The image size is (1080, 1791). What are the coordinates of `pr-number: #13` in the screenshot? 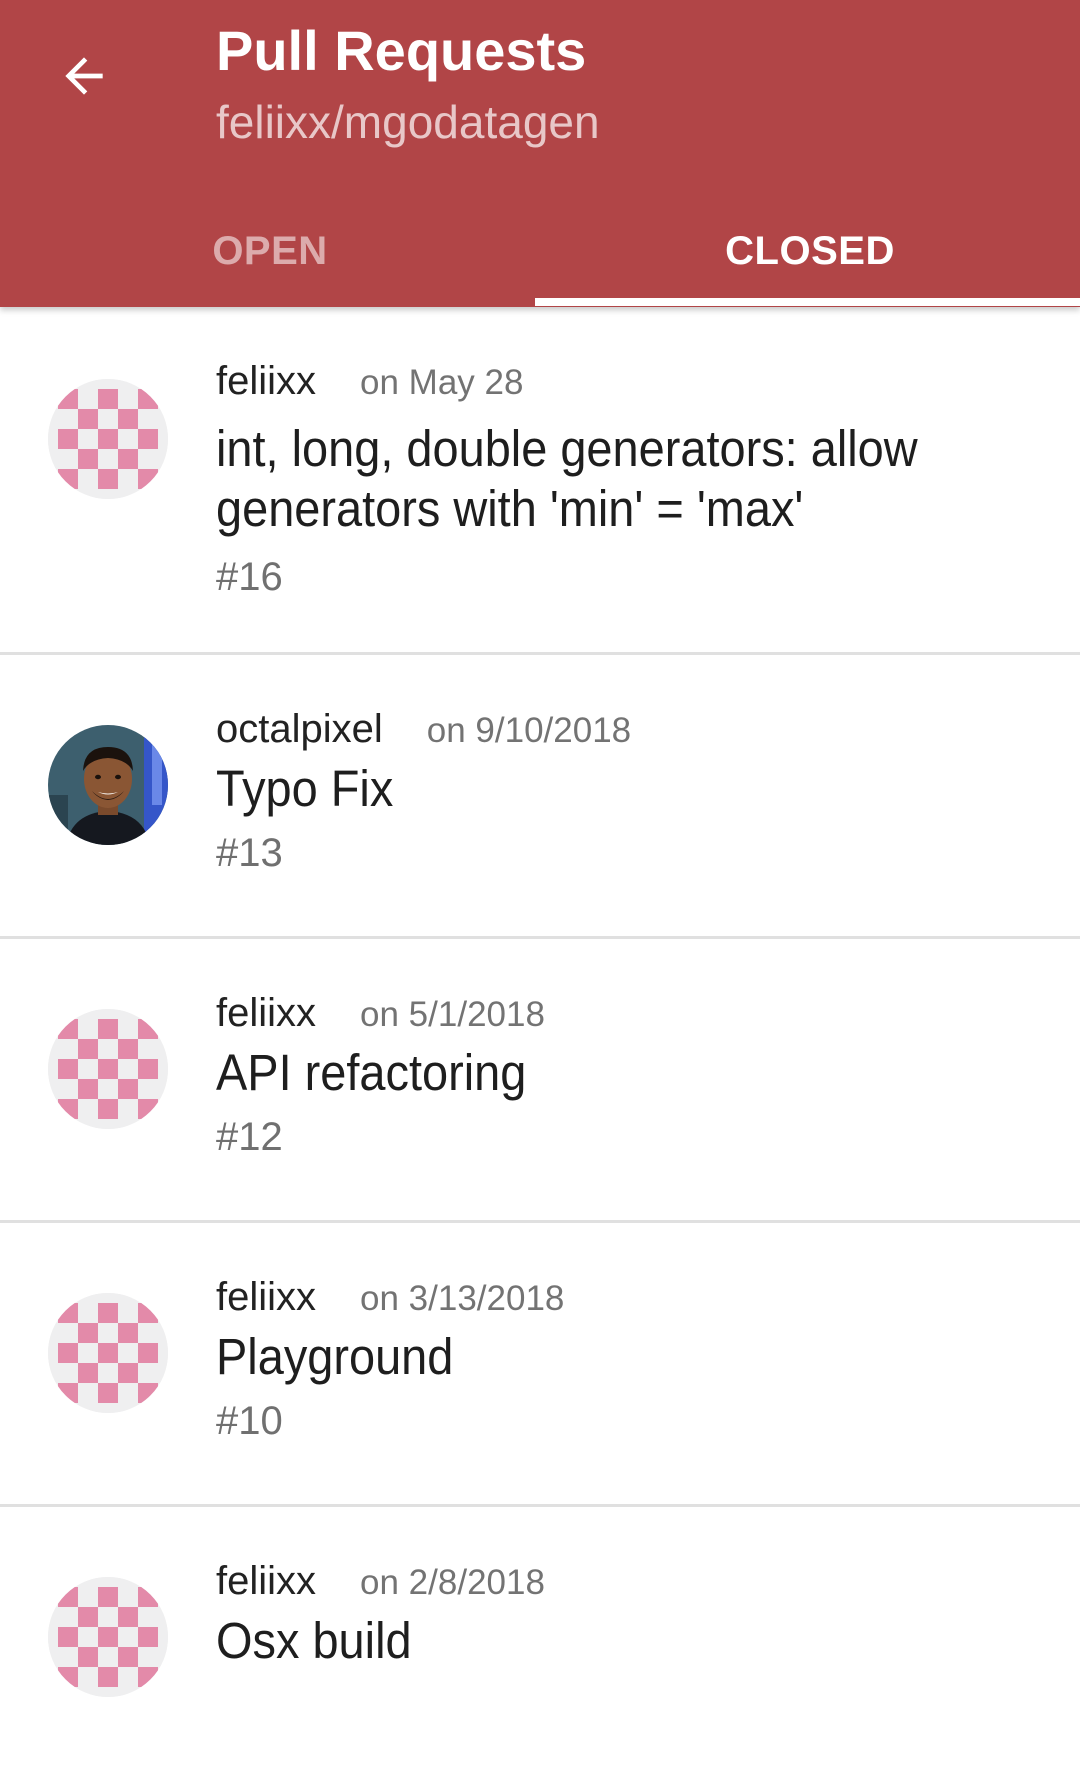 It's located at (249, 853).